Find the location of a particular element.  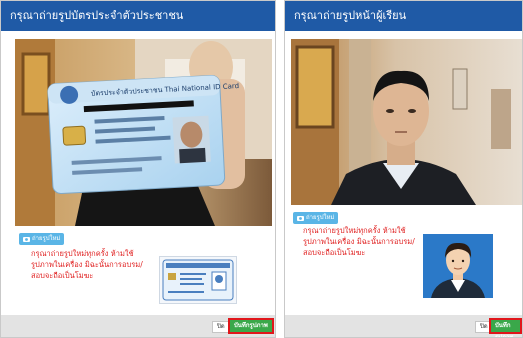

id-card-illustration is located at coordinates (198, 280).